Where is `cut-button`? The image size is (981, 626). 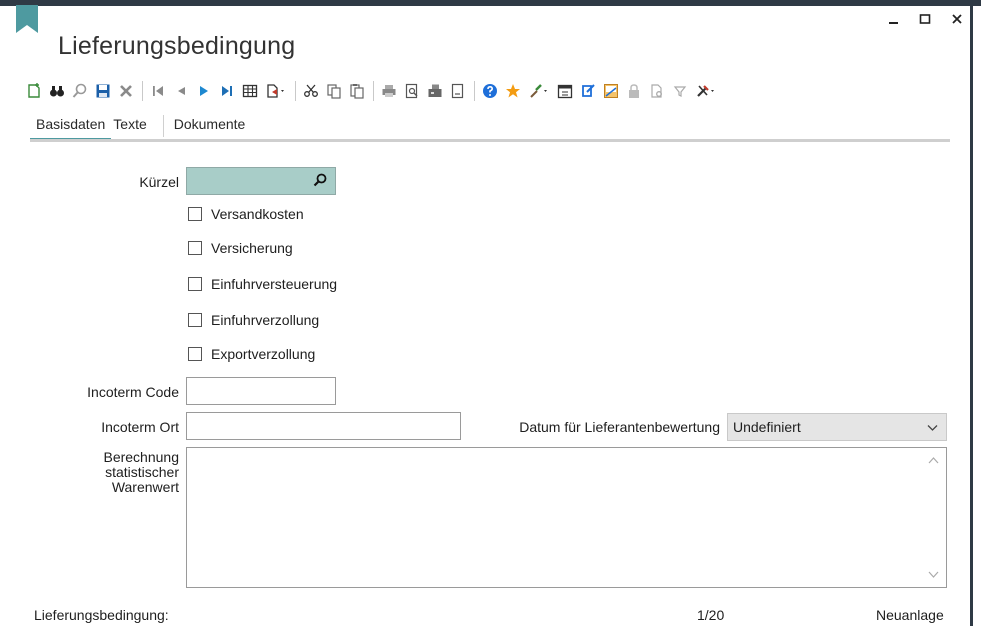
cut-button is located at coordinates (311, 91).